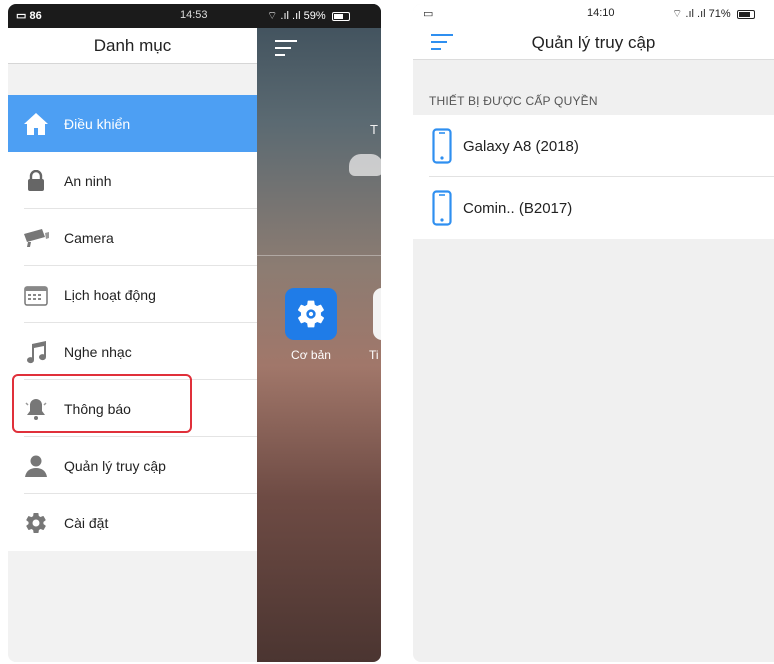 Image resolution: width=774 pixels, height=664 pixels. What do you see at coordinates (36, 409) in the screenshot?
I see `bell-icon` at bounding box center [36, 409].